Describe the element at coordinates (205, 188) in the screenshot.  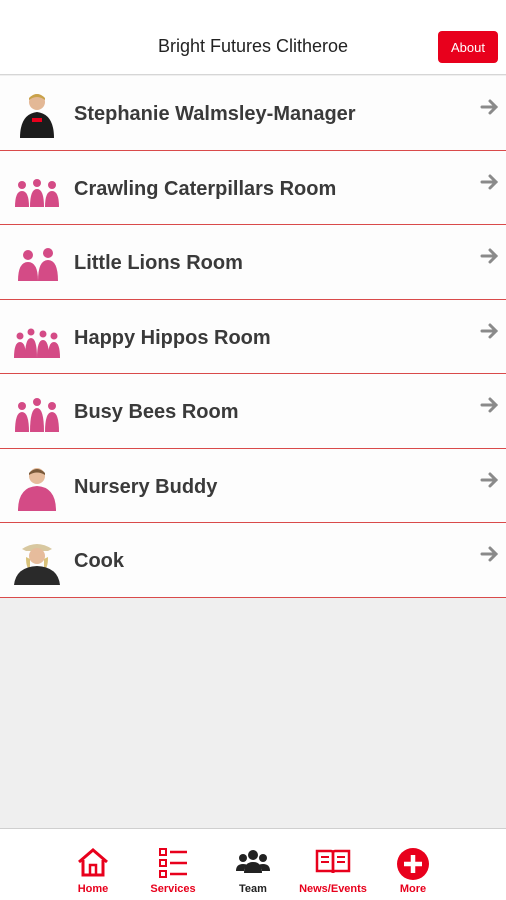
I see `list-item-label: Crawling Caterpillars Room` at that location.